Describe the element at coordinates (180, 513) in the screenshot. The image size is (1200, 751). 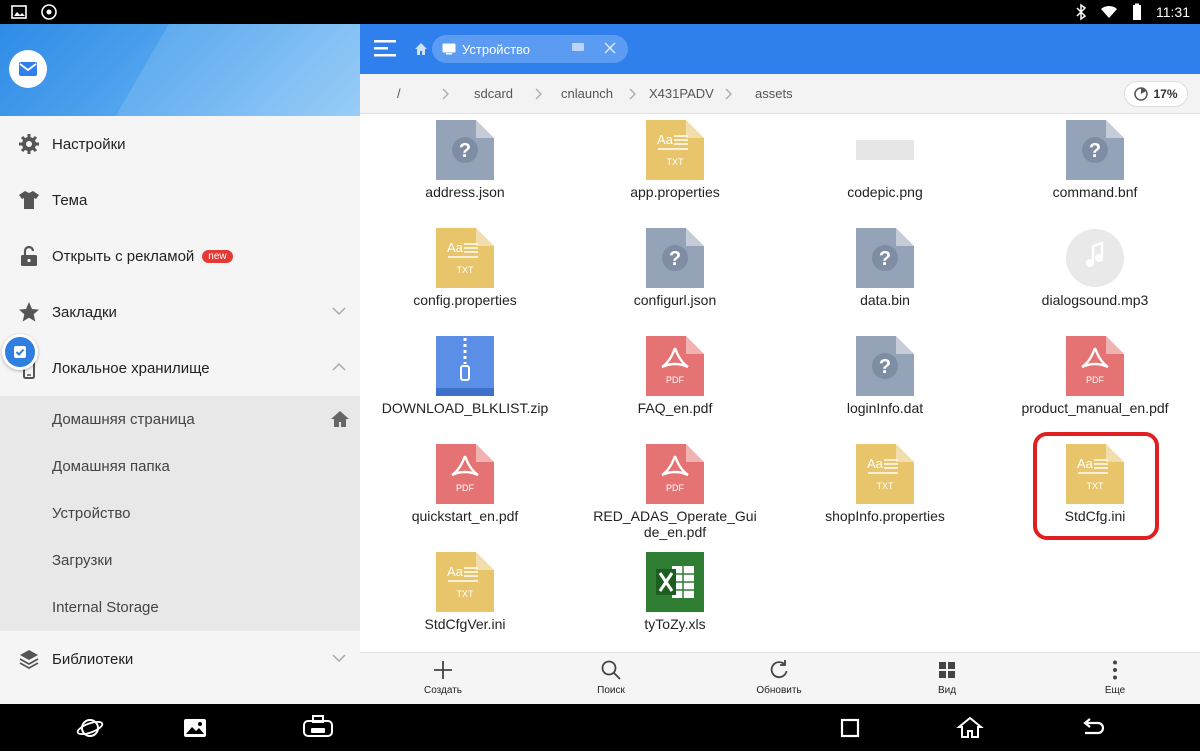
I see `sub-item-device: Устройство` at that location.